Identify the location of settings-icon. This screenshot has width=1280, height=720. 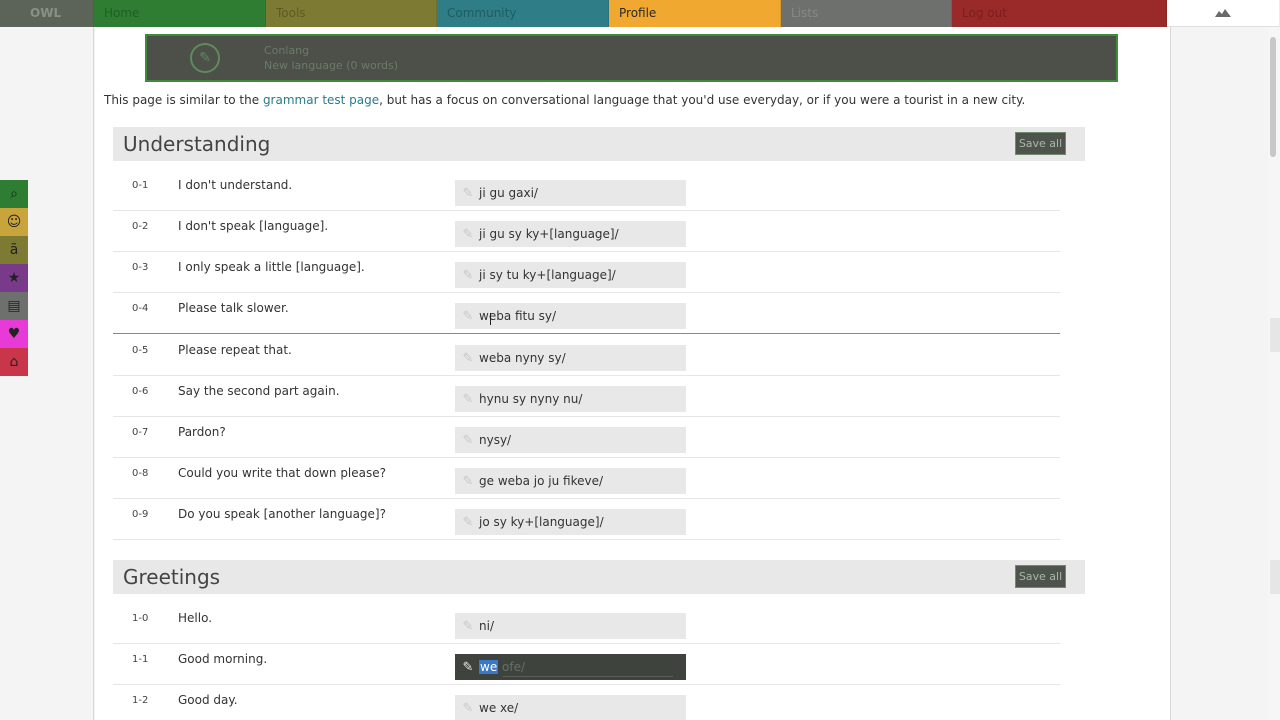
(1223, 13).